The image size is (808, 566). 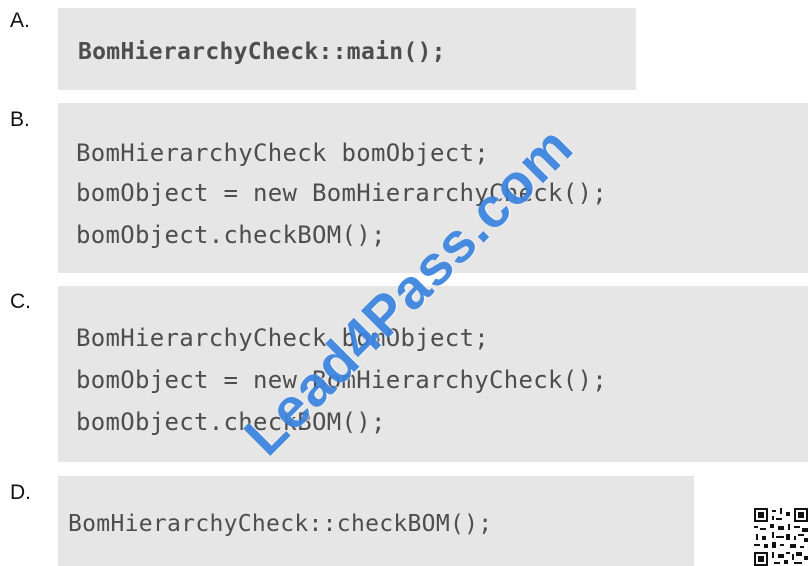 I want to click on option-a-letter: A., so click(x=20, y=20).